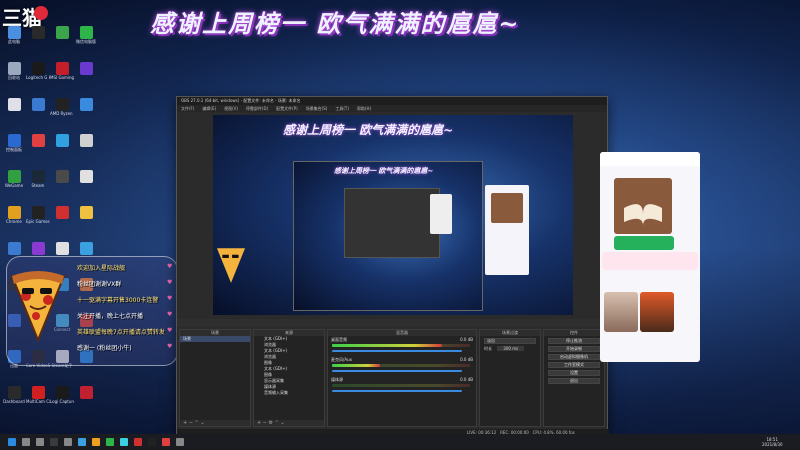  I want to click on mixer-channel-name: 媒体源, so click(337, 379).